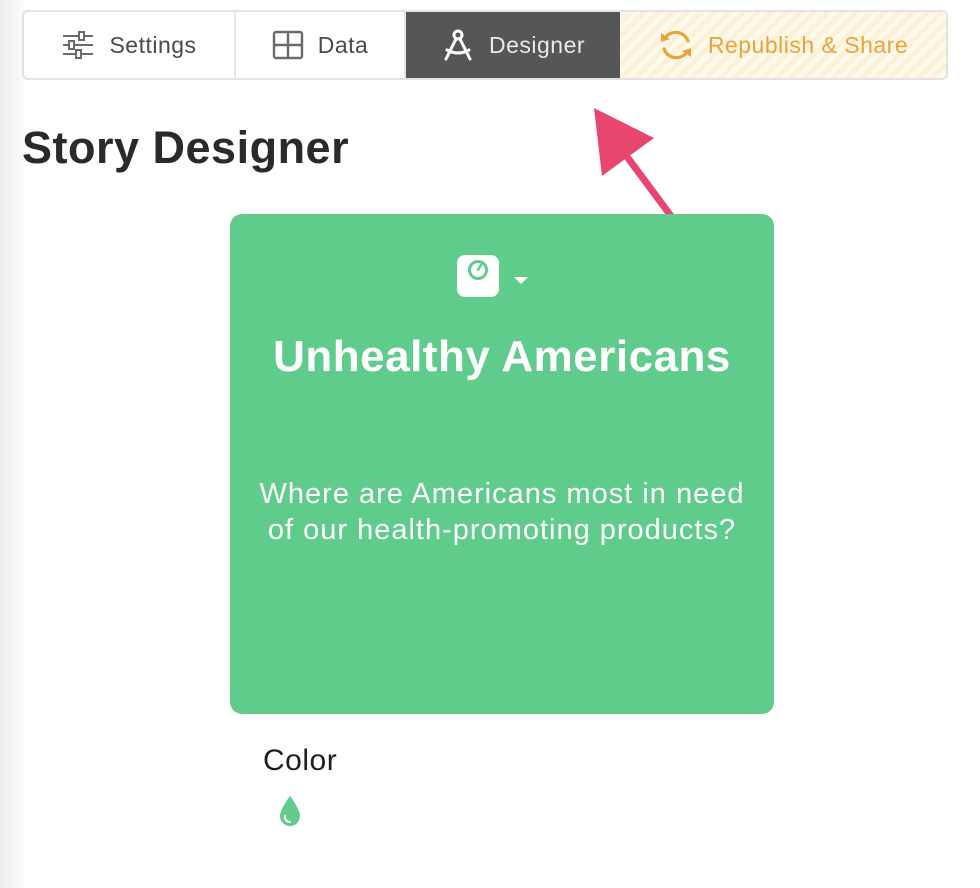 This screenshot has width=980, height=888. What do you see at coordinates (300, 760) in the screenshot?
I see `color-label: Color` at bounding box center [300, 760].